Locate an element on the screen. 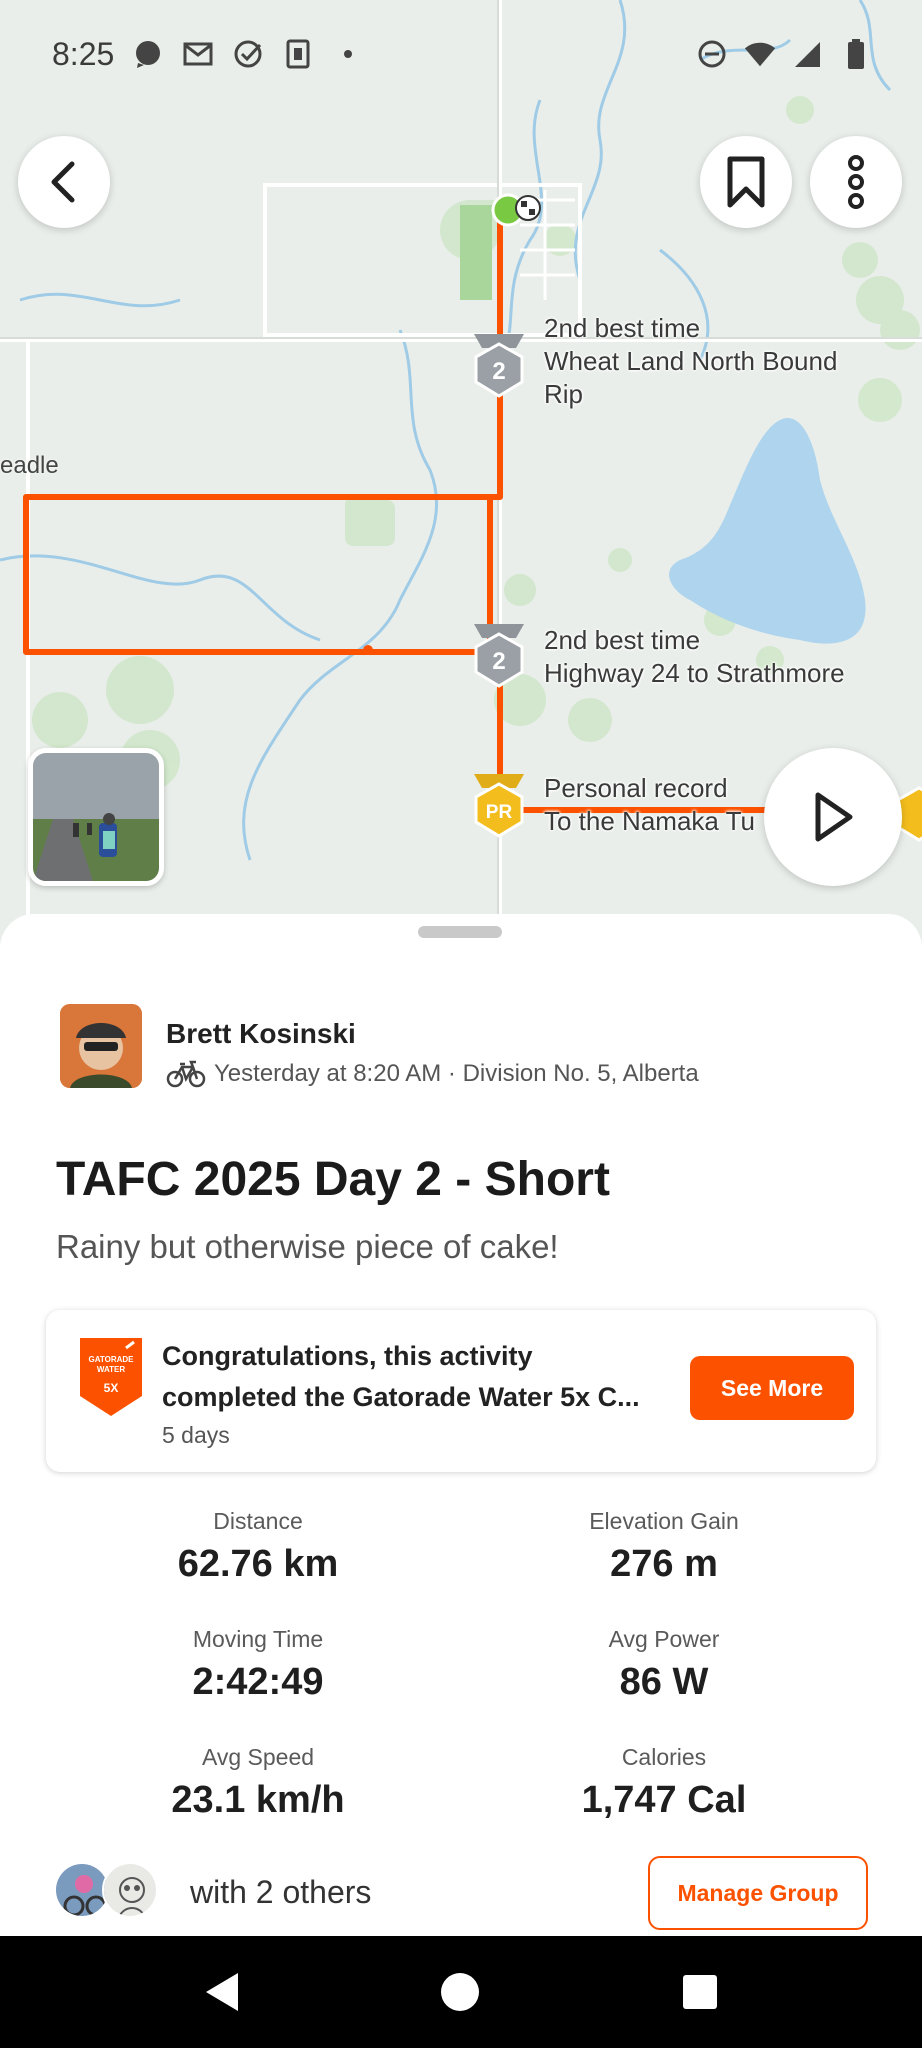 The height and width of the screenshot is (2048, 922). battery-icon is located at coordinates (856, 54).